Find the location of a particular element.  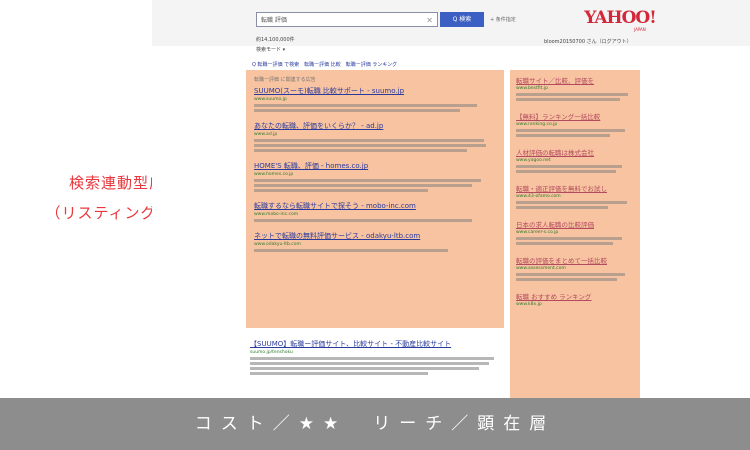

ad-url: www.odakyu-ltb.com is located at coordinates (277, 244).